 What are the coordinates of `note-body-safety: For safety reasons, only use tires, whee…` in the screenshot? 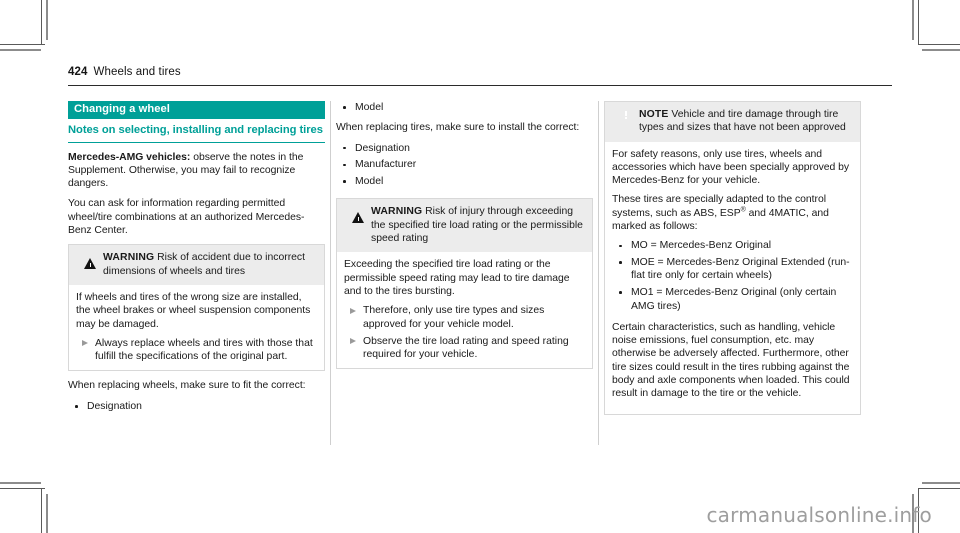 It's located at (731, 167).